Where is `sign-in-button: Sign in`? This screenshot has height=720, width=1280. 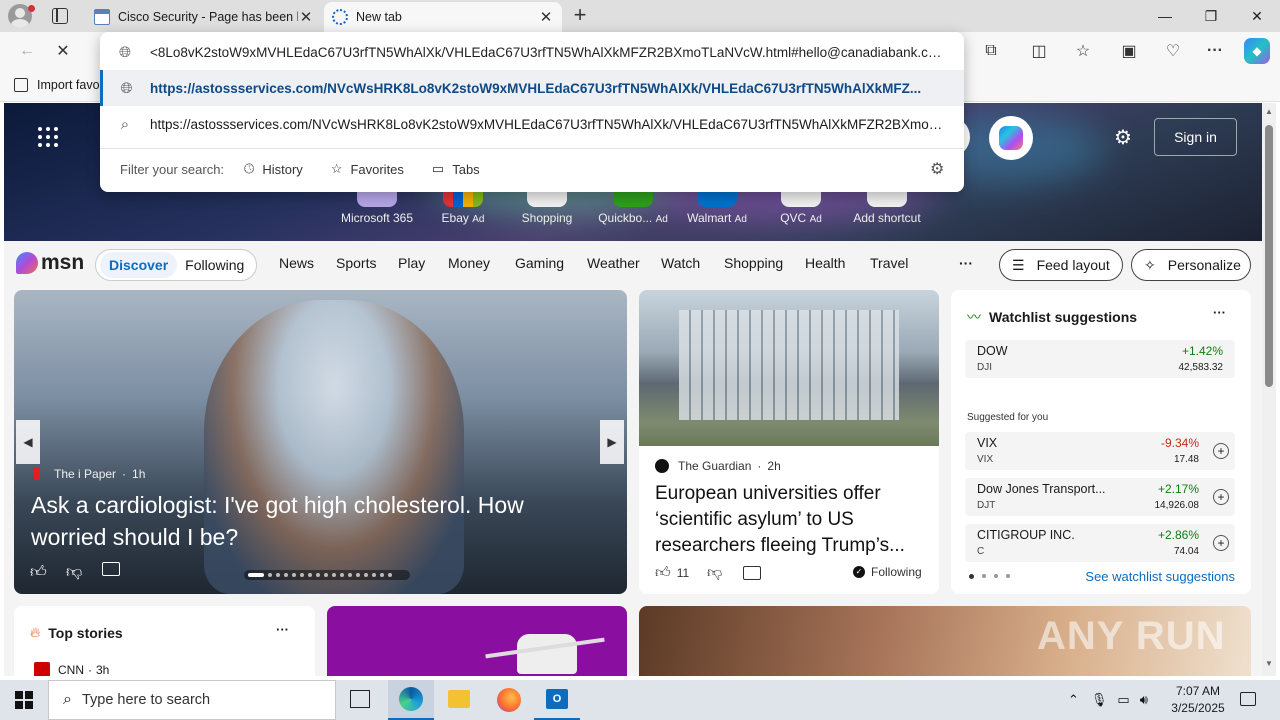 sign-in-button: Sign in is located at coordinates (1195, 137).